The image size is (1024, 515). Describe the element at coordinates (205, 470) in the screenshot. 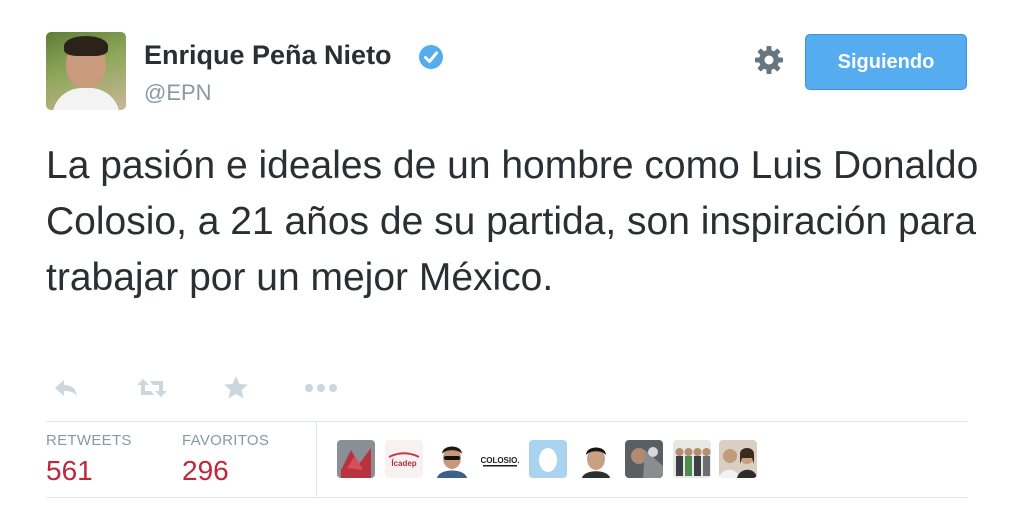

I see `favorites-count: 296` at that location.